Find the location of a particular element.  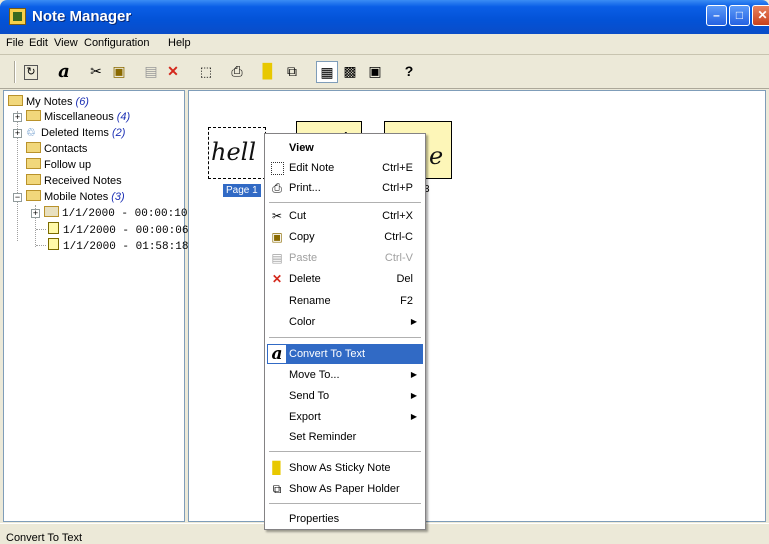

help-icon: ? is located at coordinates (409, 71).